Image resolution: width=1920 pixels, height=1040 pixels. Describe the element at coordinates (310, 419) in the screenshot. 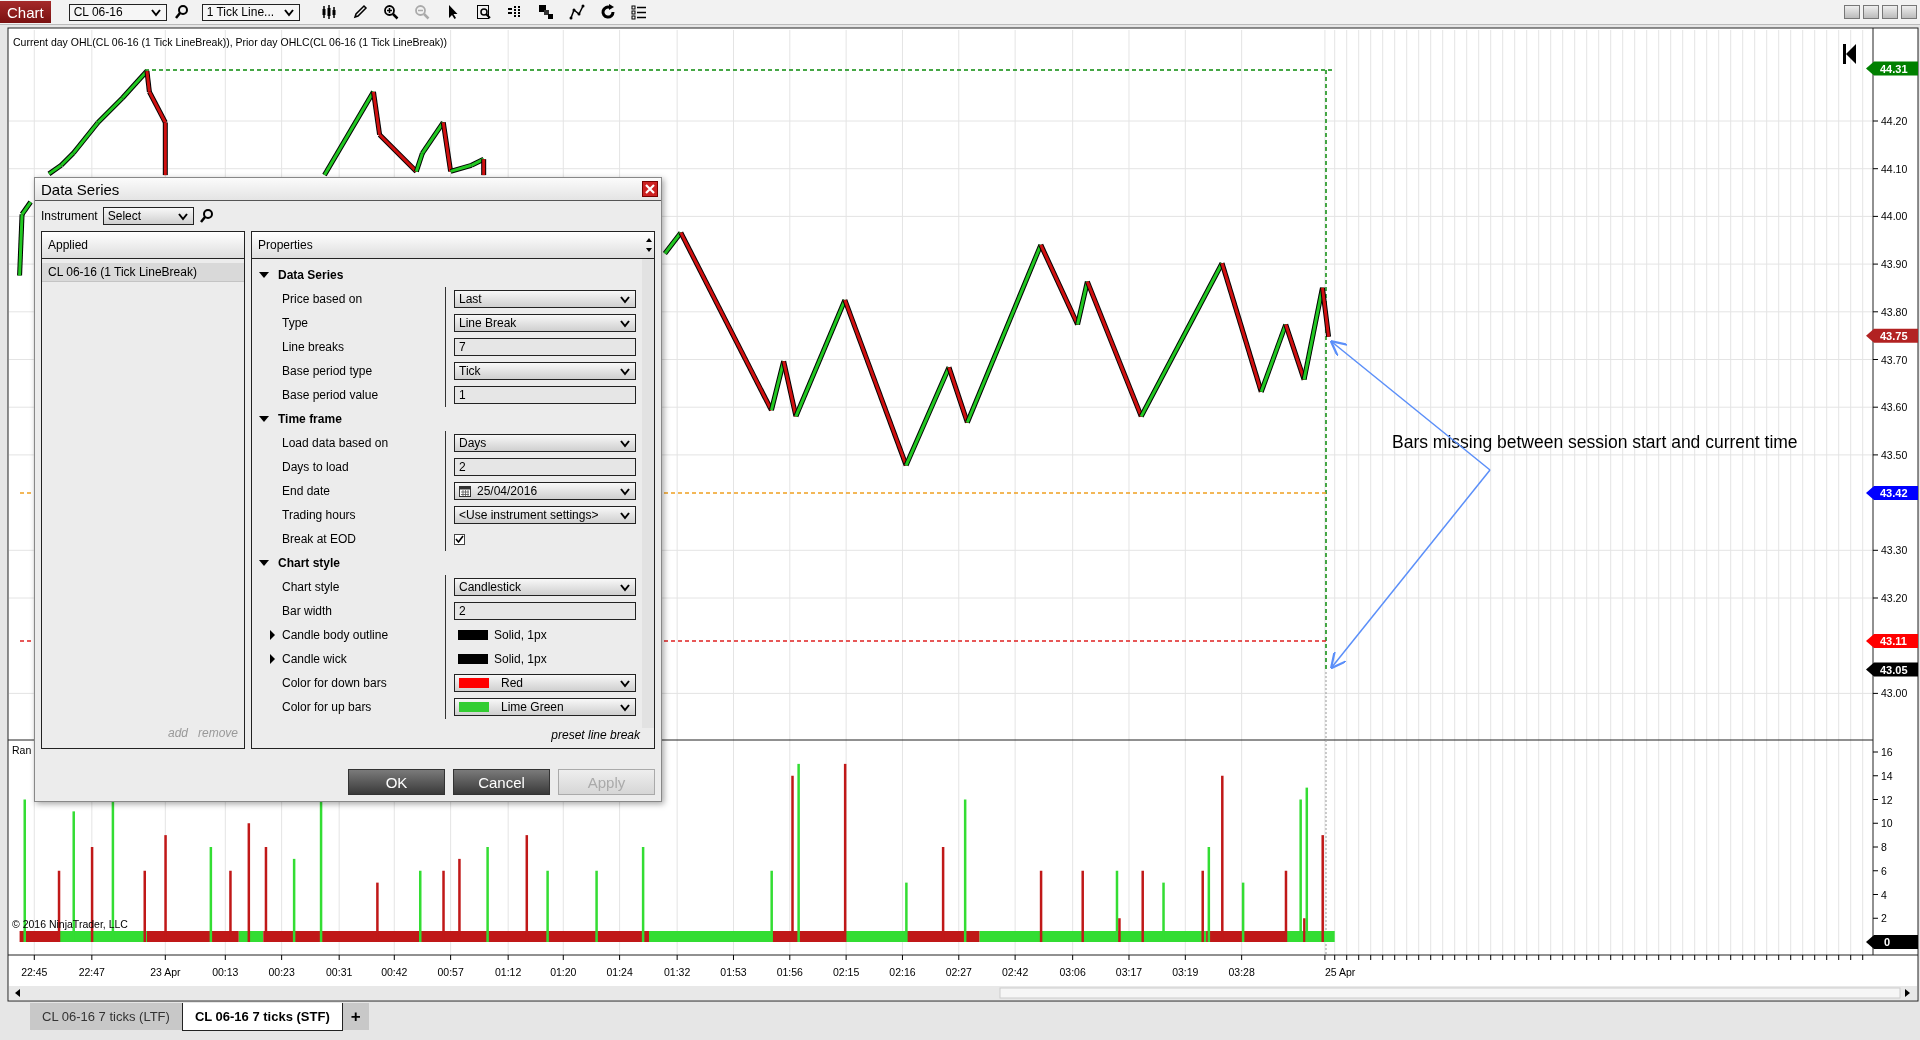

I see `section-title: Time frame` at that location.